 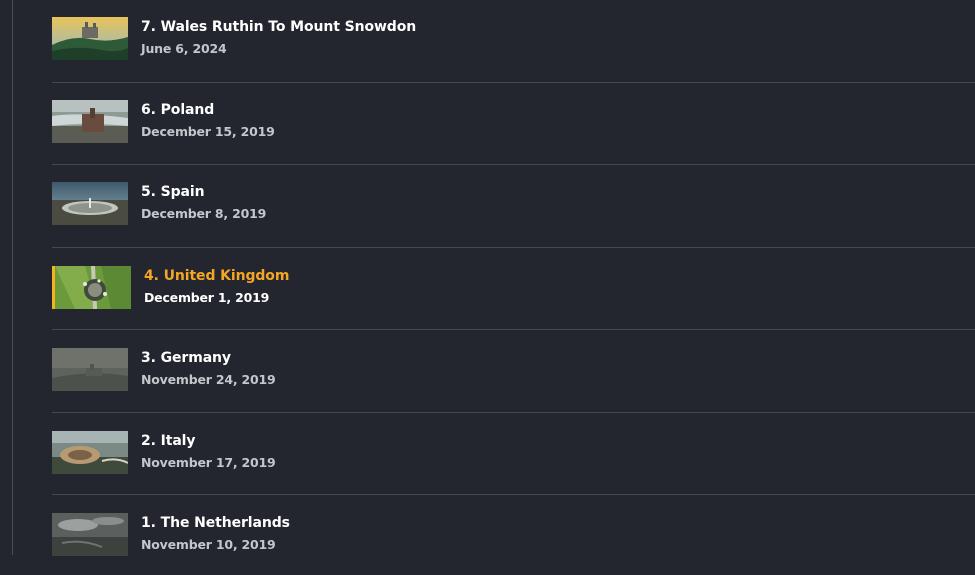 What do you see at coordinates (208, 131) in the screenshot?
I see `episode-date: December 15, 2019` at bounding box center [208, 131].